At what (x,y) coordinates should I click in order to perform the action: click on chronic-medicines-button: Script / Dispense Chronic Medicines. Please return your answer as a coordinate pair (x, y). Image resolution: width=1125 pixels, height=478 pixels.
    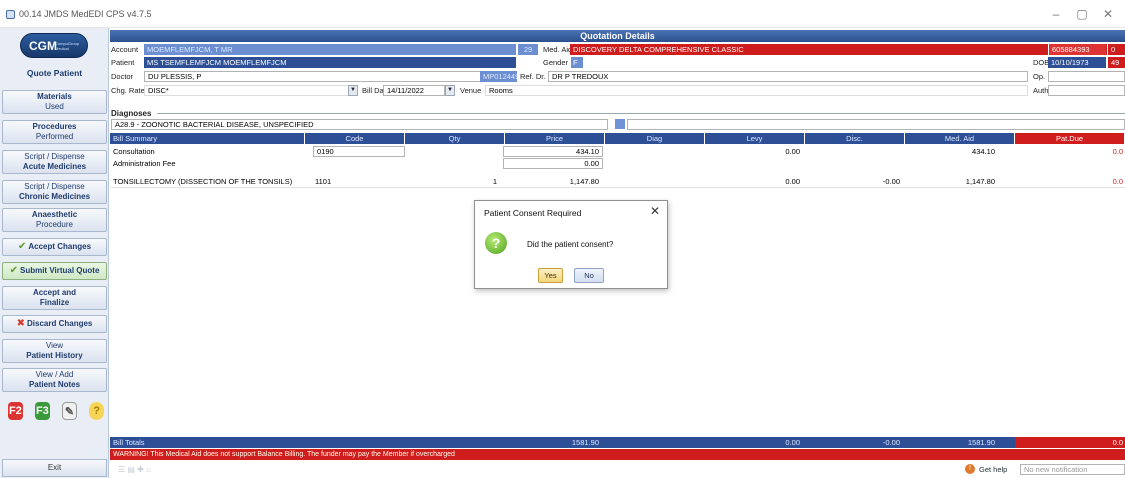
    Looking at the image, I should click on (54, 192).